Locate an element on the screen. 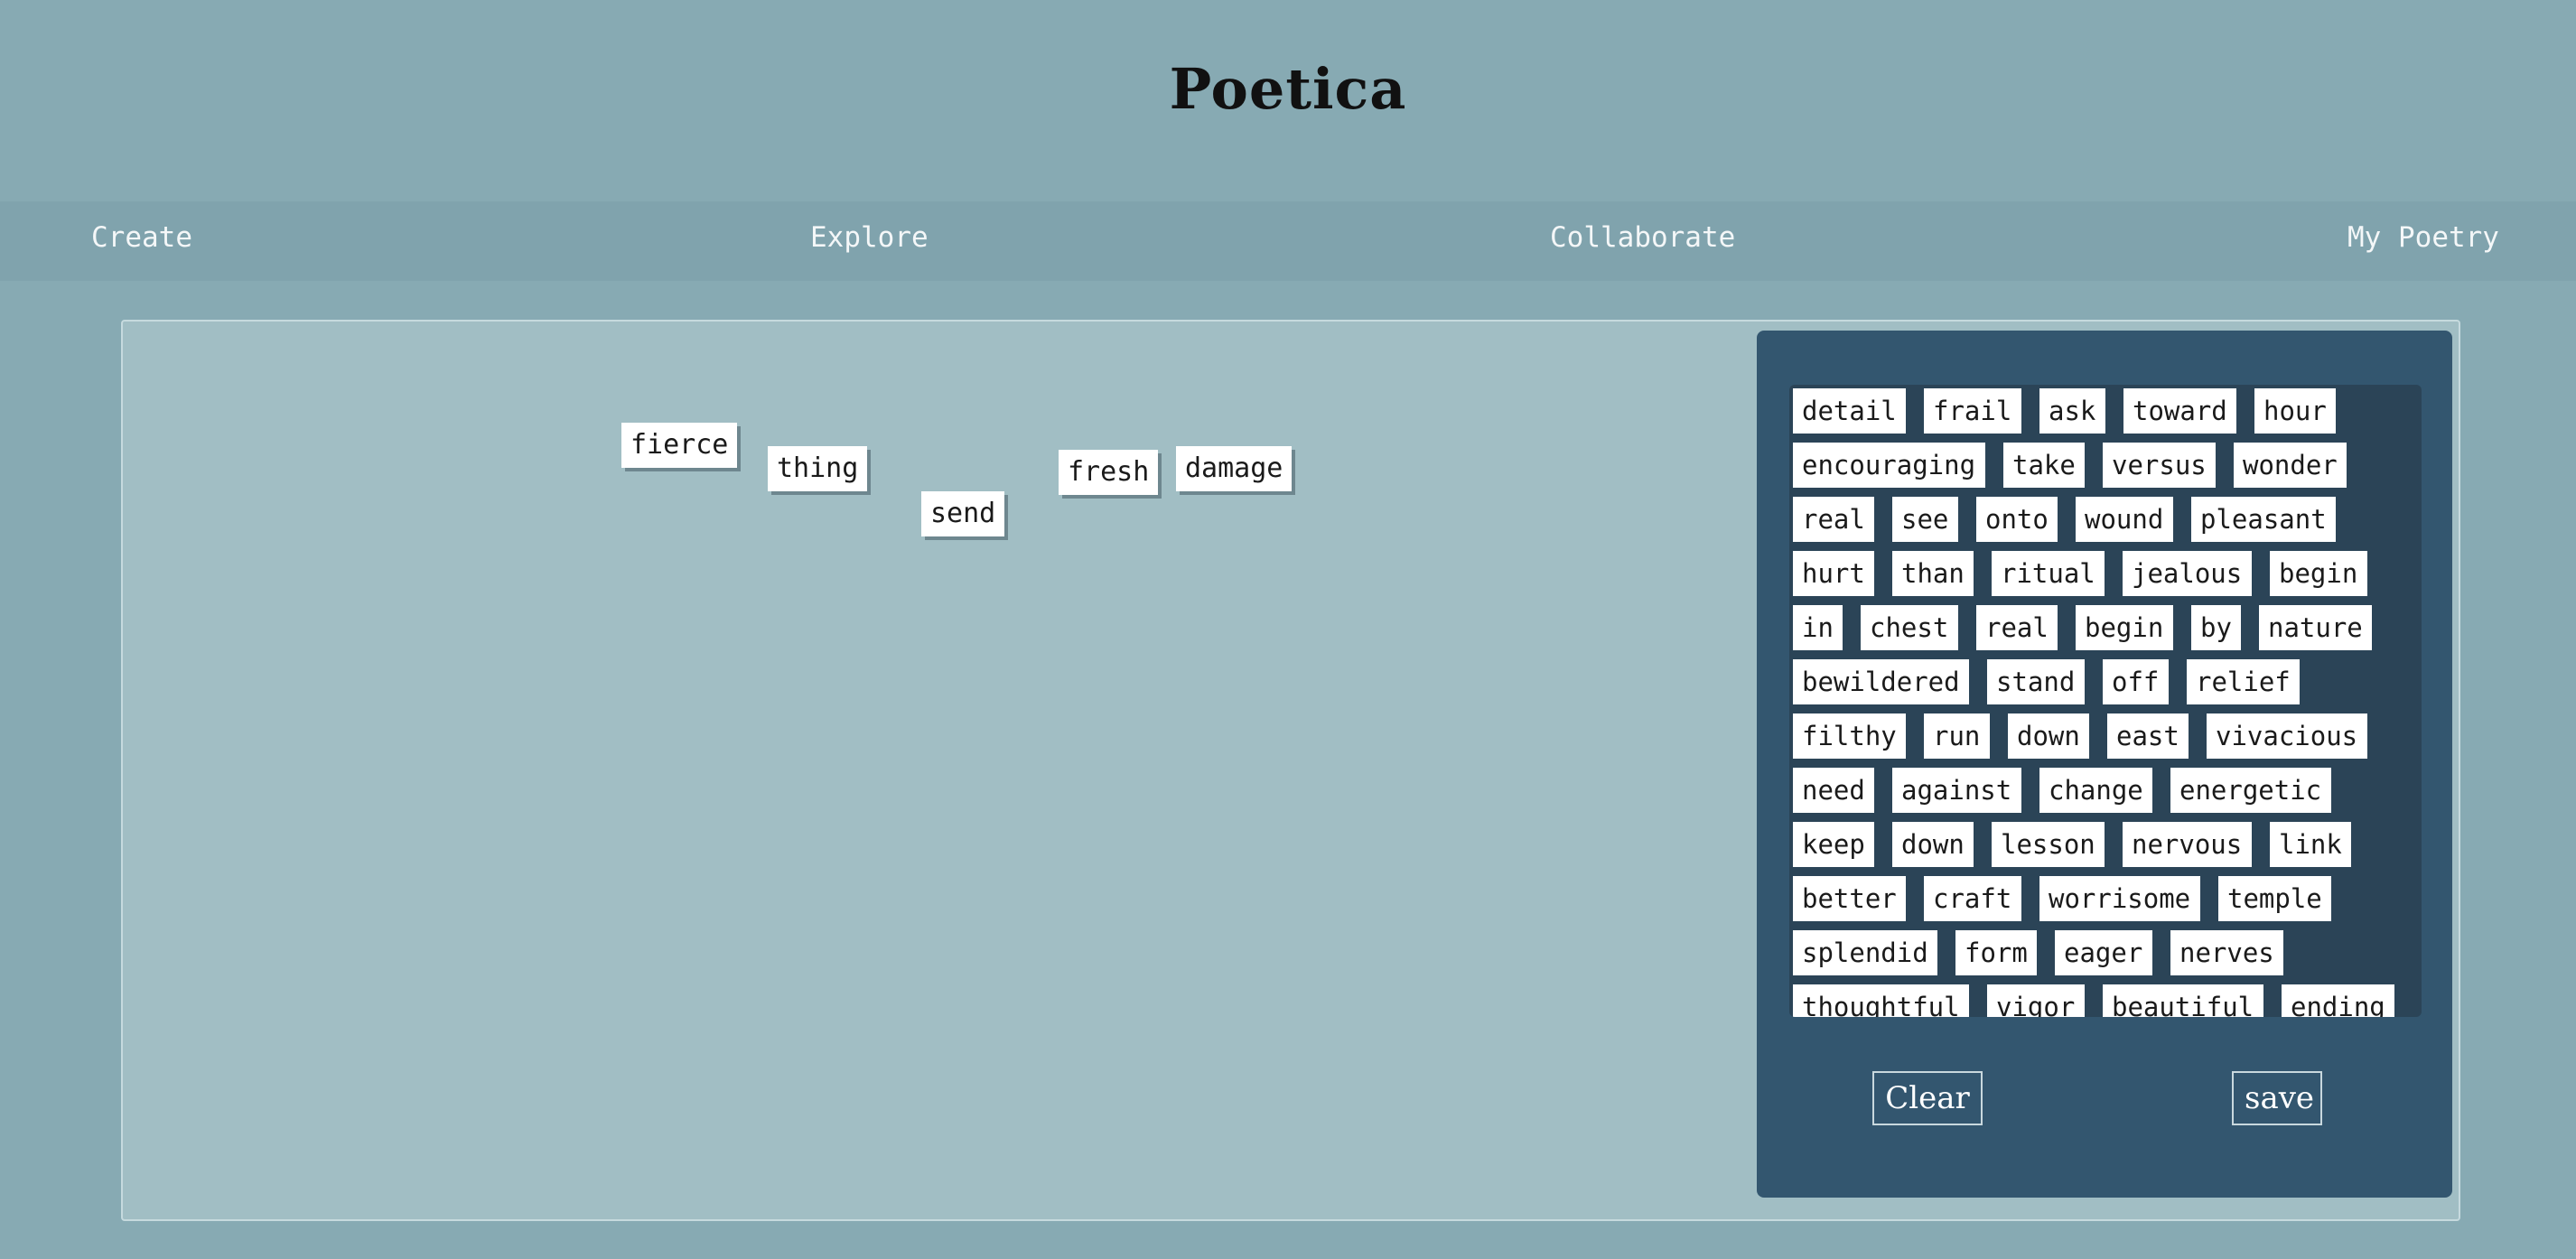 This screenshot has height=1259, width=2576. word-bank-tile: thoughtful is located at coordinates (1881, 1000).